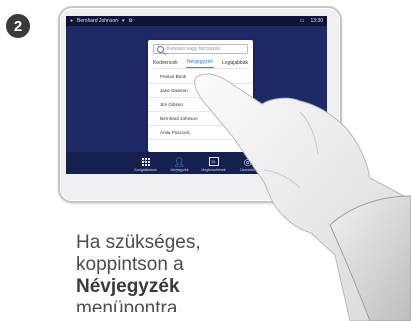 The width and height of the screenshot is (411, 321). What do you see at coordinates (316, 21) in the screenshot?
I see `status-time: 13:30` at bounding box center [316, 21].